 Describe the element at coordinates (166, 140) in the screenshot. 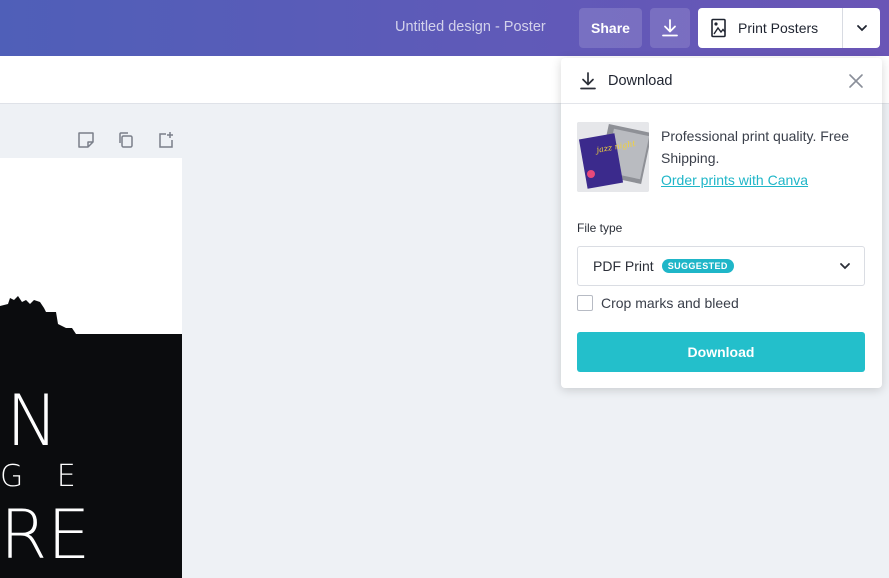

I see `add-page-icon` at that location.